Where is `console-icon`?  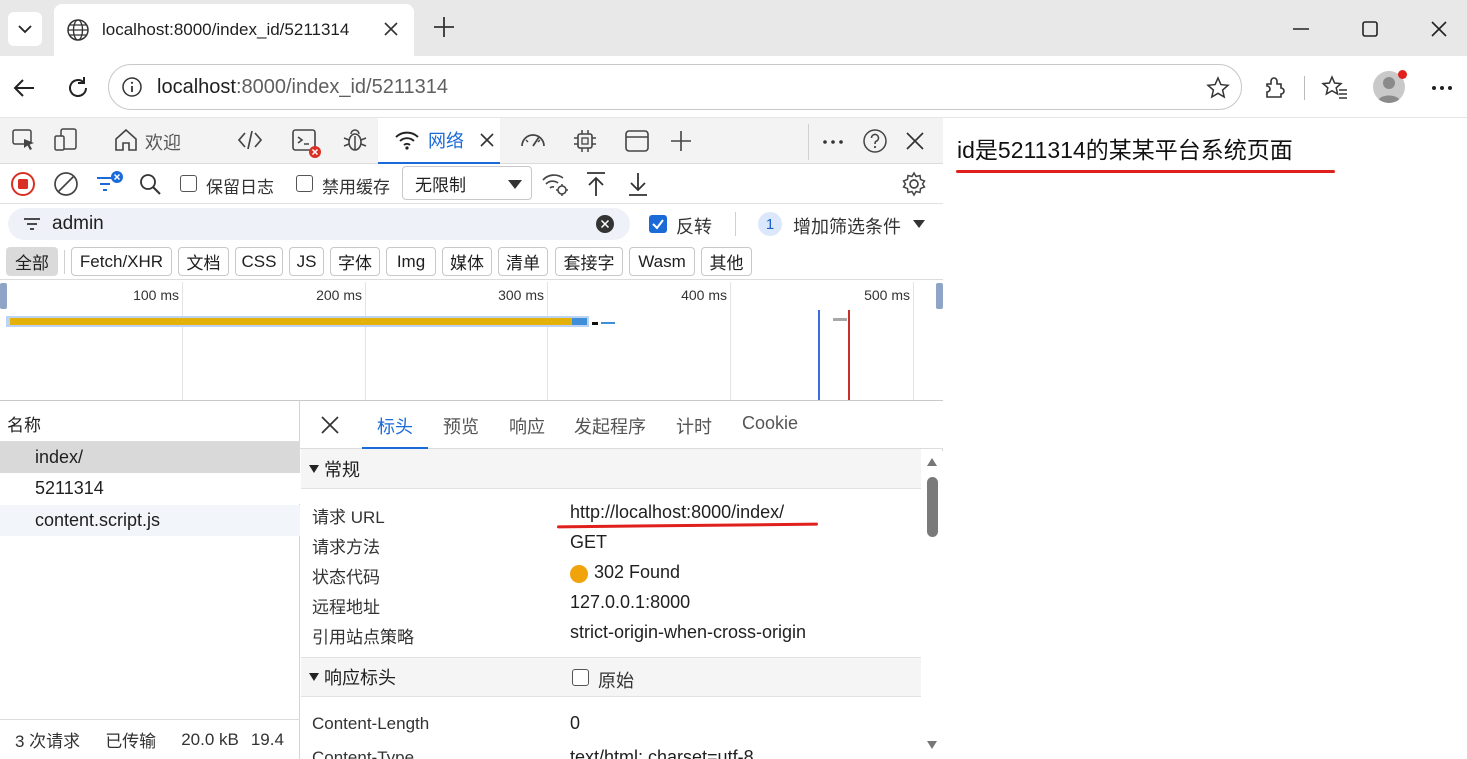 console-icon is located at coordinates (306, 143).